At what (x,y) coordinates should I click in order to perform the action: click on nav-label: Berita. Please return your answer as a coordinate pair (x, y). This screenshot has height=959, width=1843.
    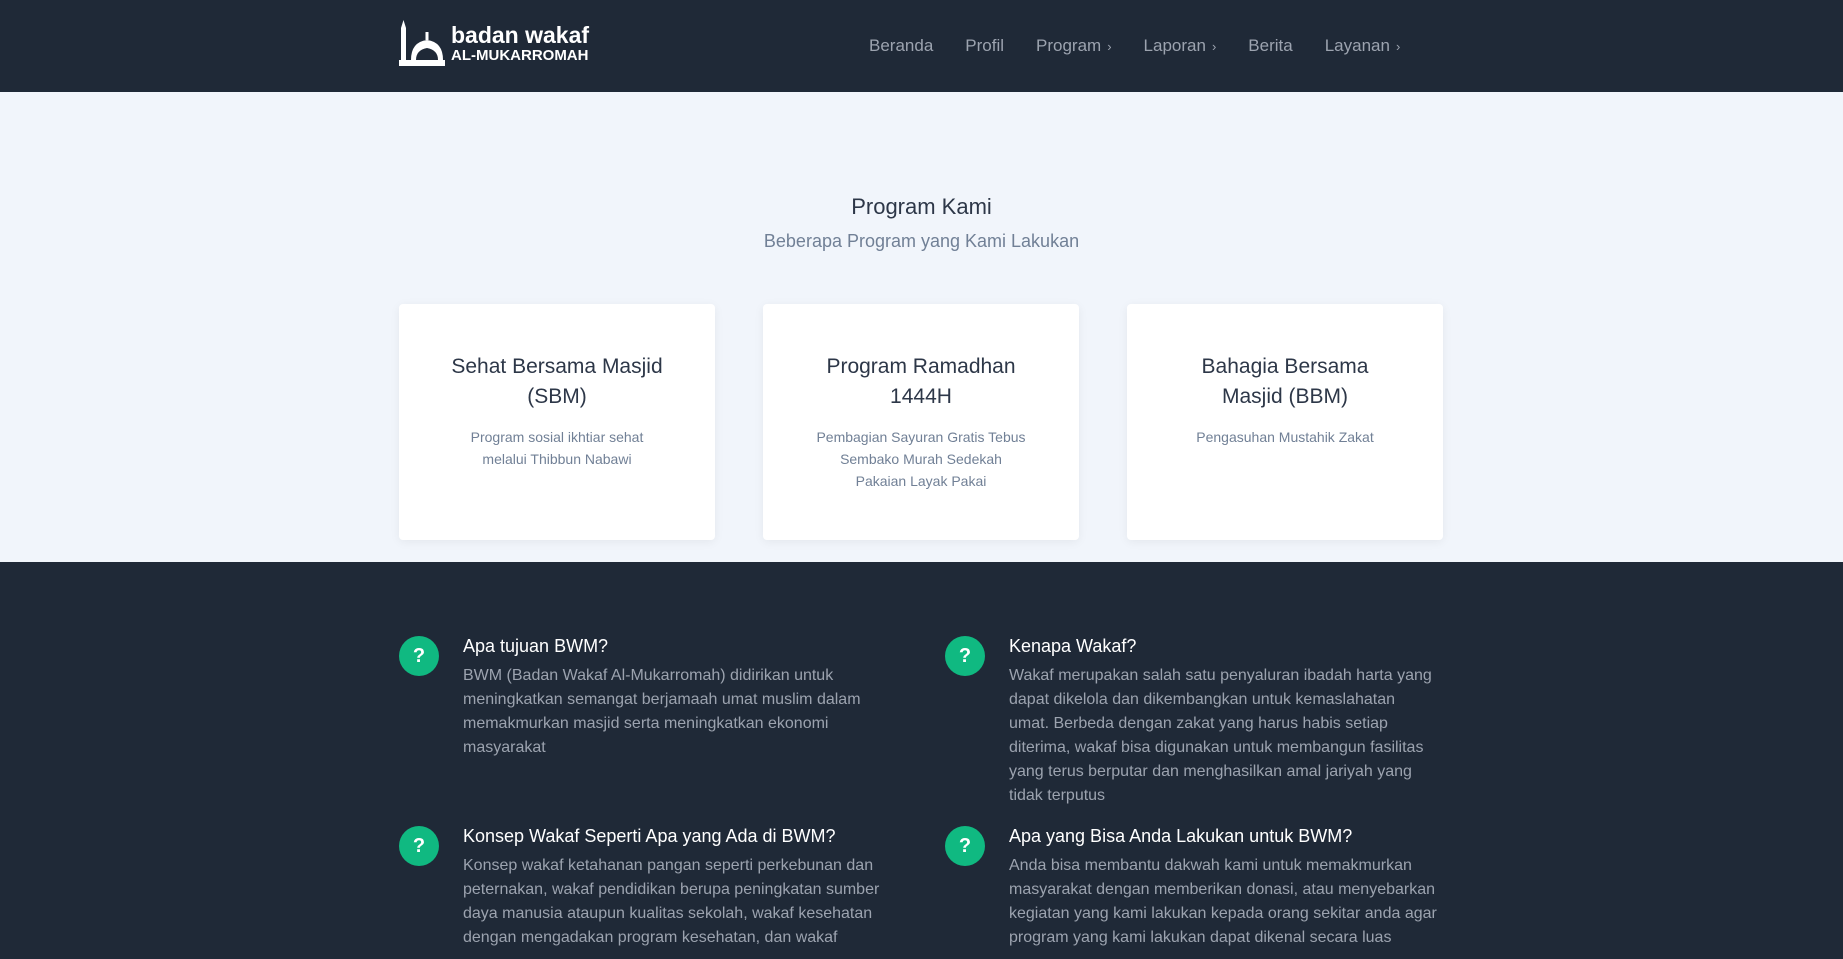
    Looking at the image, I should click on (1270, 45).